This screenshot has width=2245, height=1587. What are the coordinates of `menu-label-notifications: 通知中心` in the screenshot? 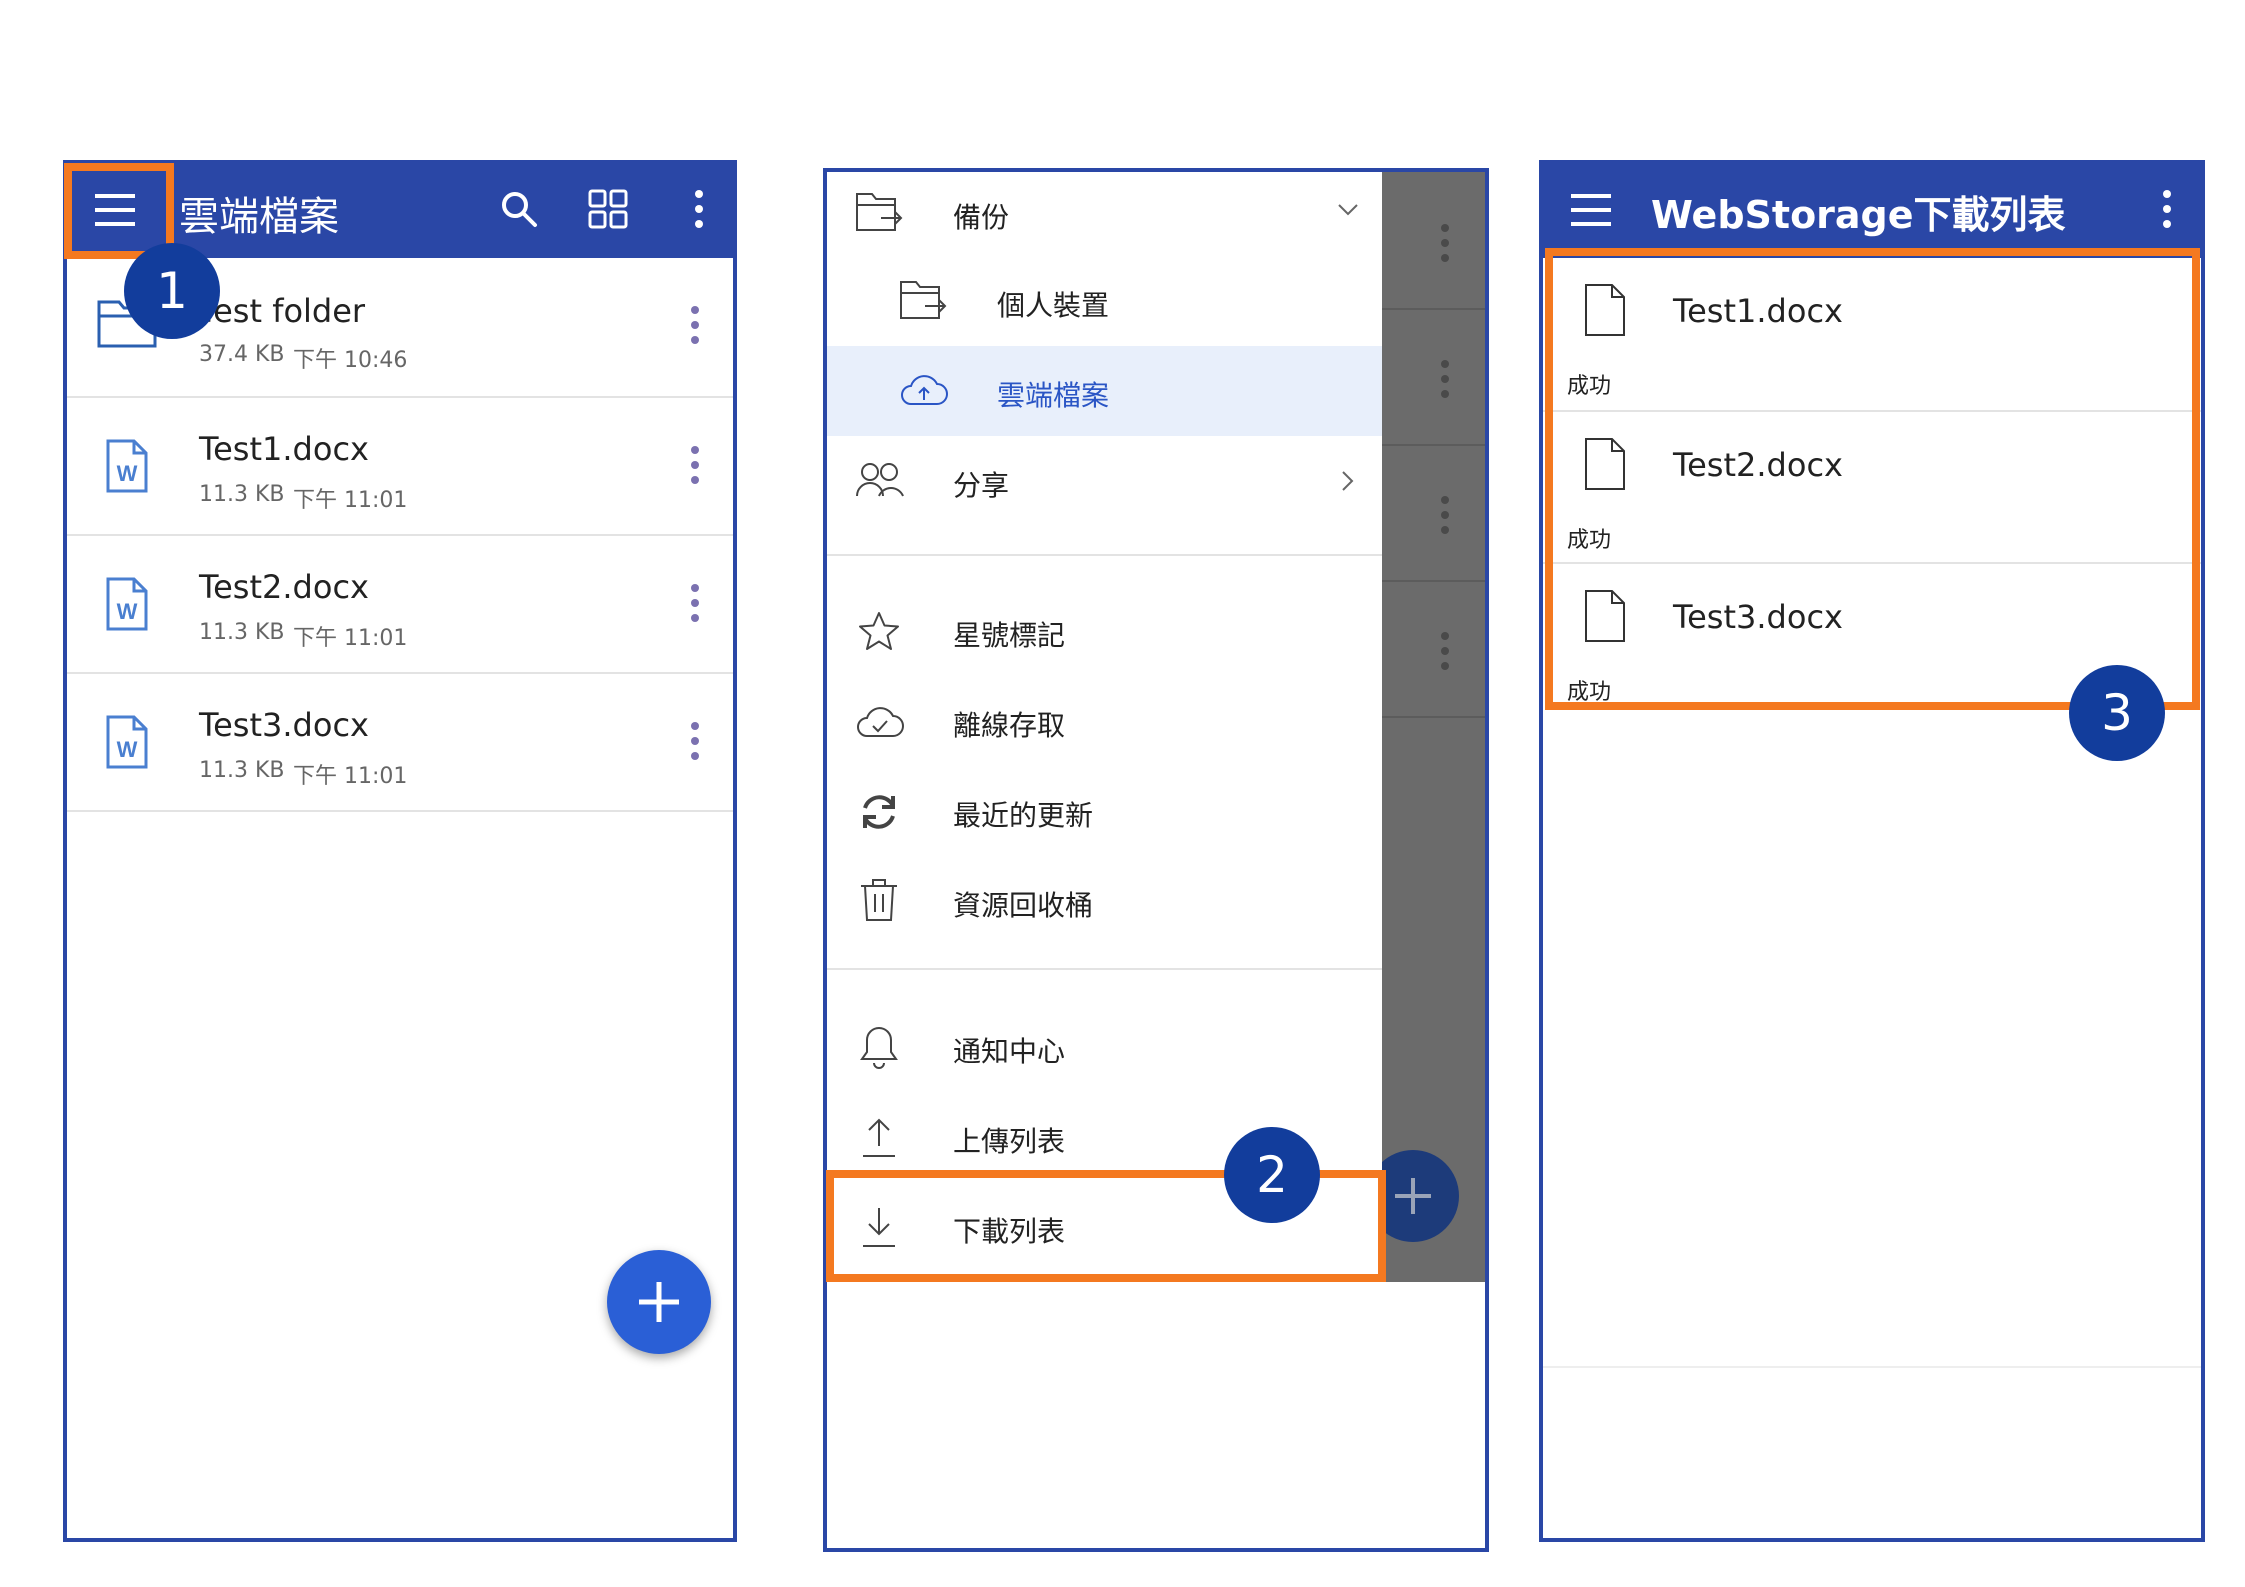 It's located at (1009, 1051).